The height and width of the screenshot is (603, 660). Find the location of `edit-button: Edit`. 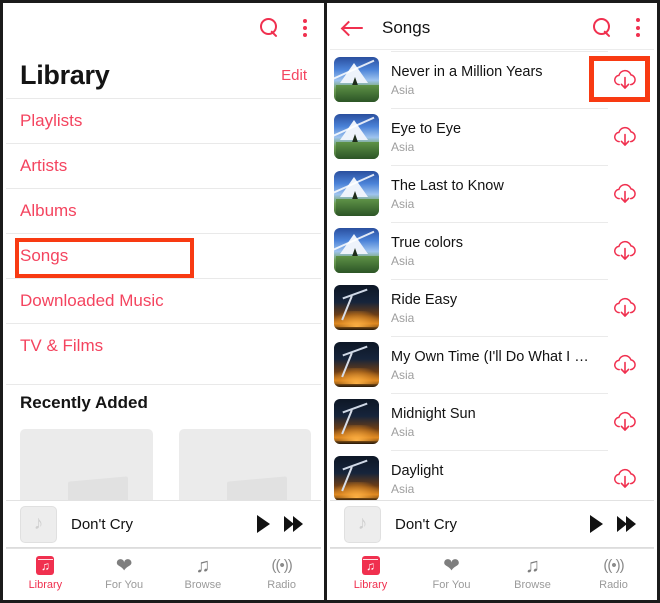

edit-button: Edit is located at coordinates (294, 75).